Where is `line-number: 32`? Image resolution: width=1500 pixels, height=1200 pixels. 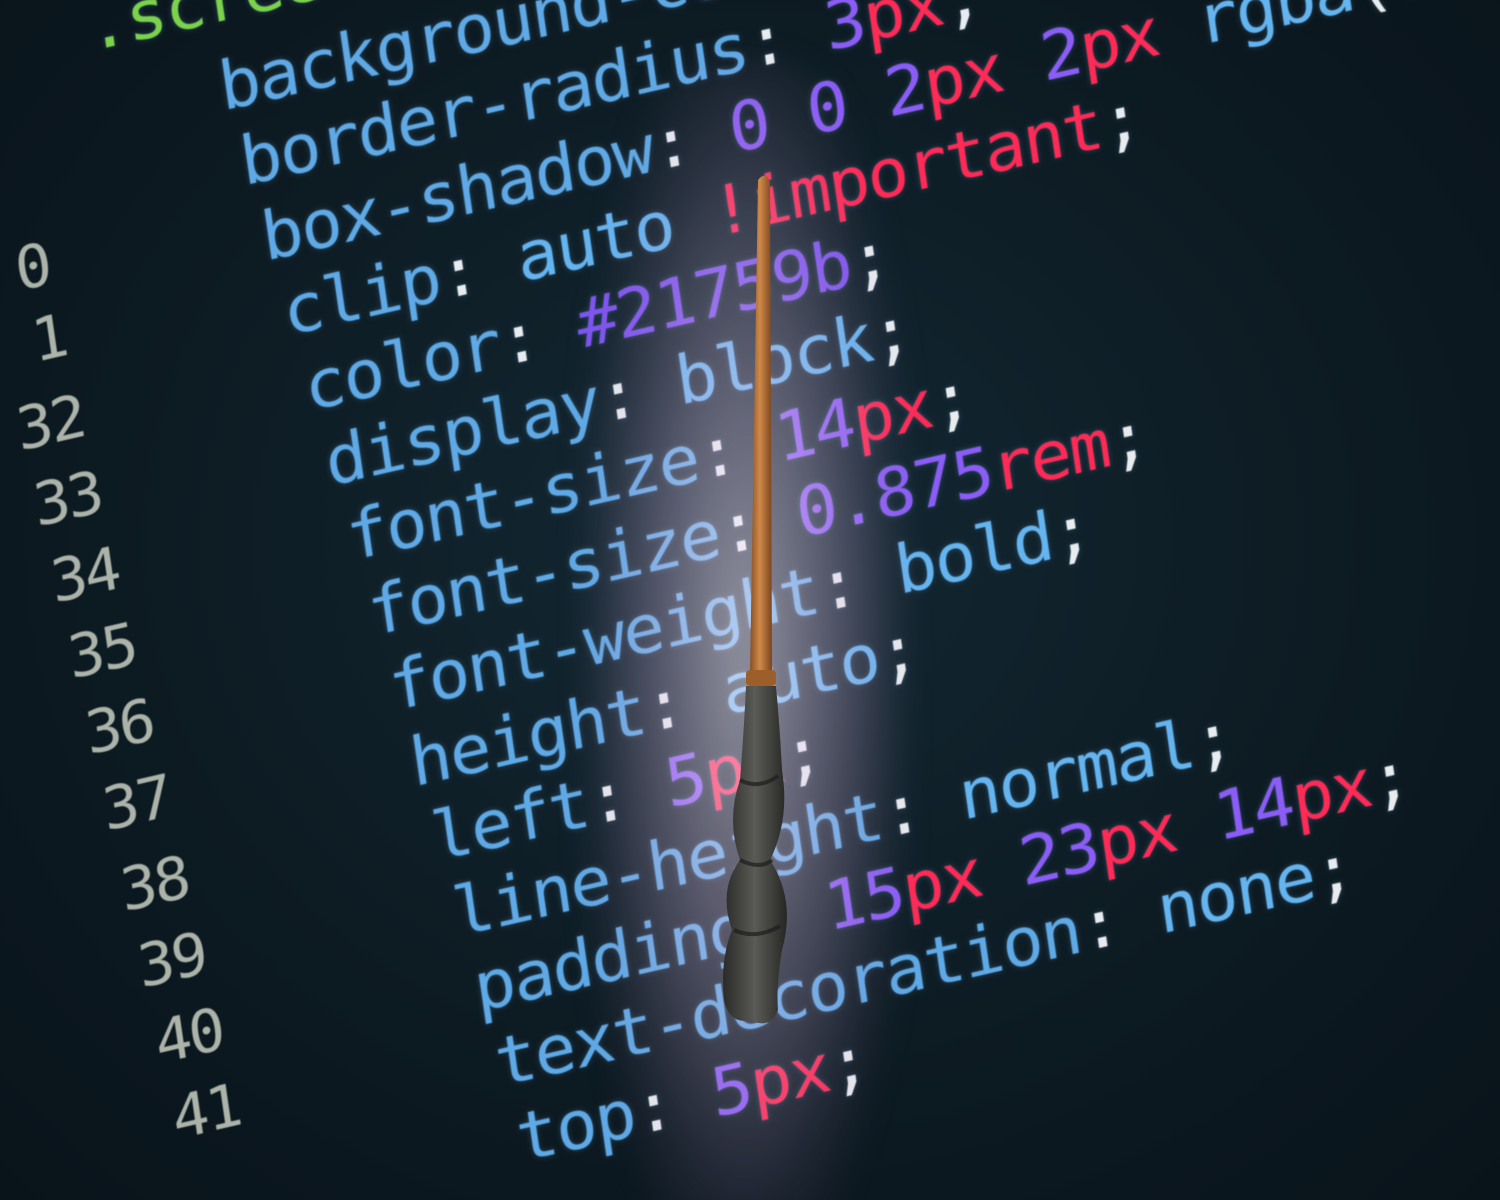 line-number: 32 is located at coordinates (50, 423).